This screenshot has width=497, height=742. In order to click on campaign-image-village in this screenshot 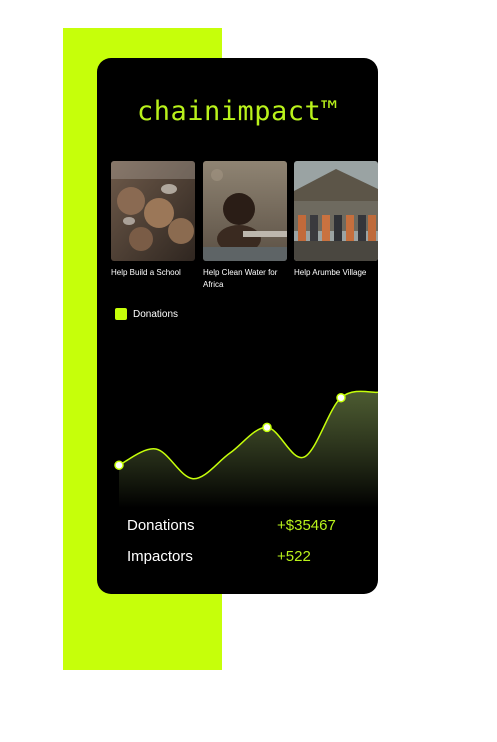, I will do `click(336, 211)`.